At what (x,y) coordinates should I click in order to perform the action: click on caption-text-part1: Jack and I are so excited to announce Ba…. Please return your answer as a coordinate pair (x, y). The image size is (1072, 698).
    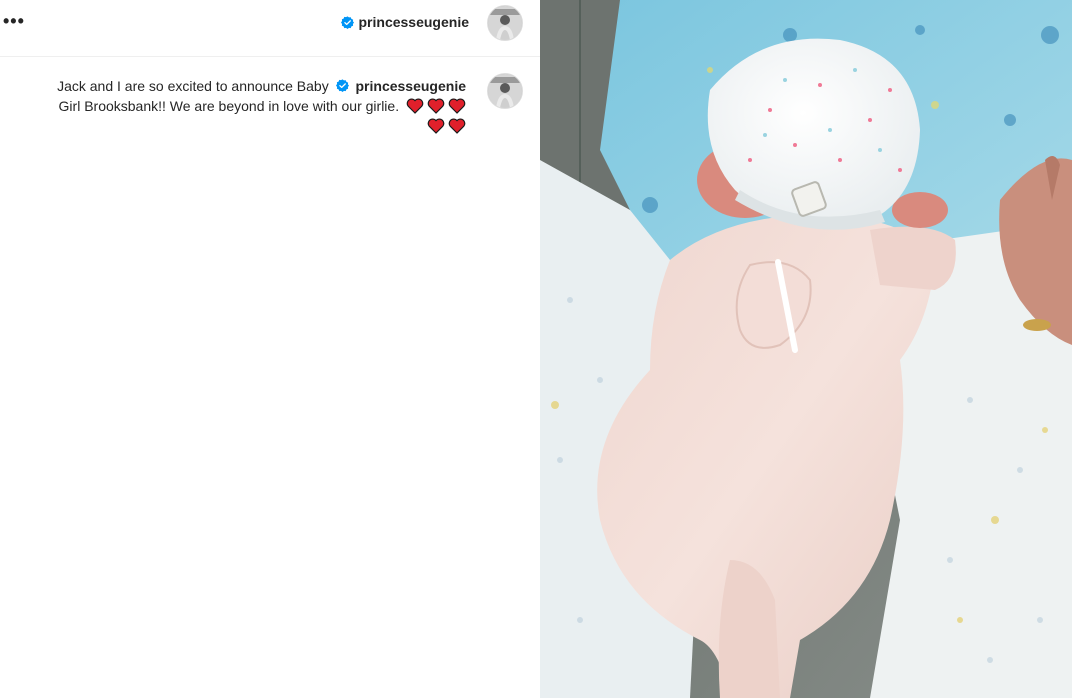
    Looking at the image, I should click on (193, 86).